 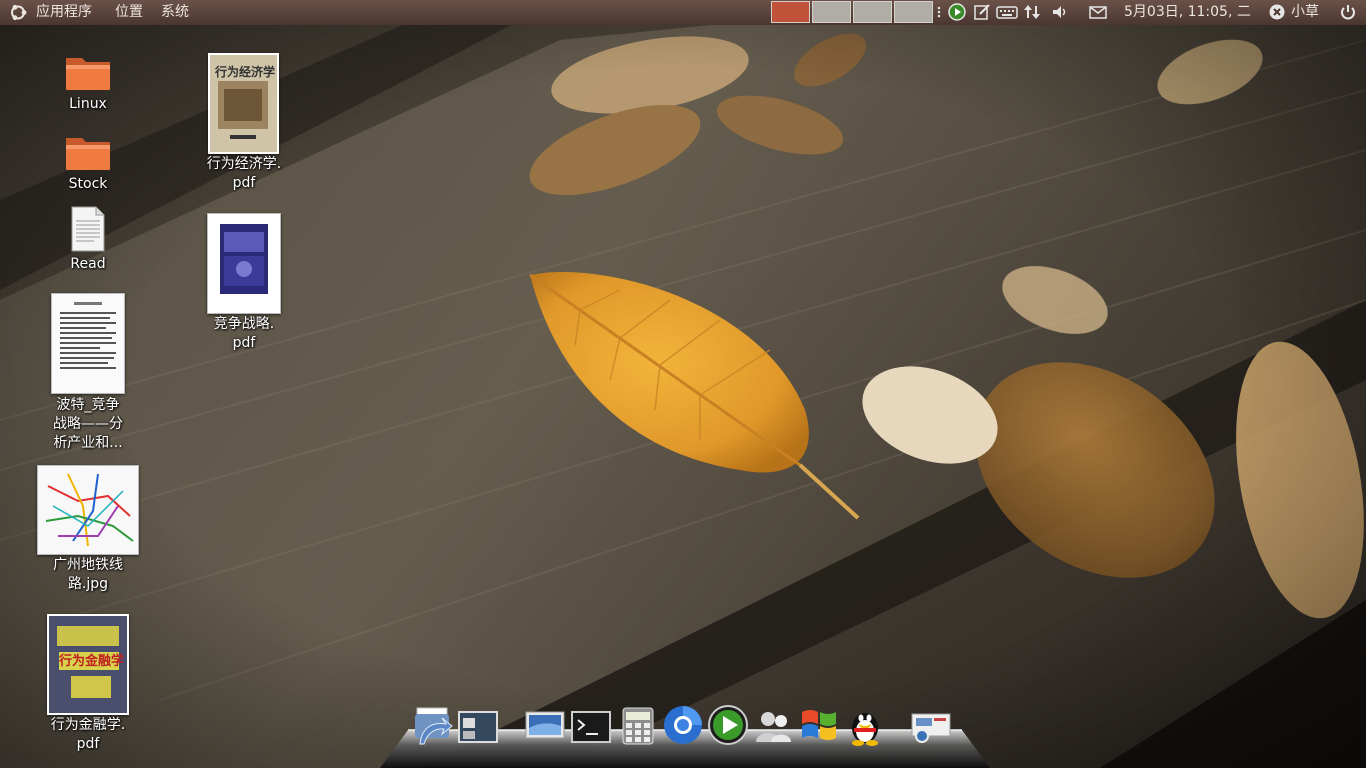 I want to click on system-menu: 系统, so click(x=175, y=12).